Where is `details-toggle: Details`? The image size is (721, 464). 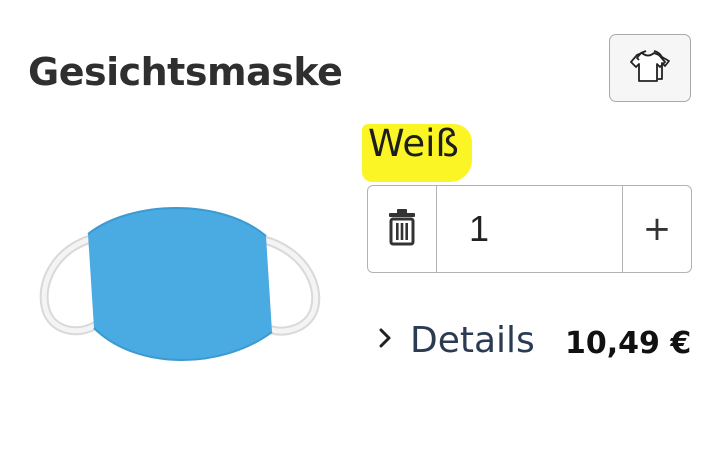
details-toggle: Details is located at coordinates (456, 340).